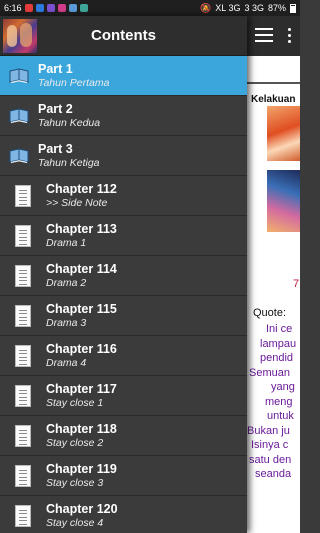 Image resolution: width=320 pixels, height=533 pixels. Describe the element at coordinates (123, 514) in the screenshot. I see `chapter-item: Chapter 120 Stay close 4` at that location.